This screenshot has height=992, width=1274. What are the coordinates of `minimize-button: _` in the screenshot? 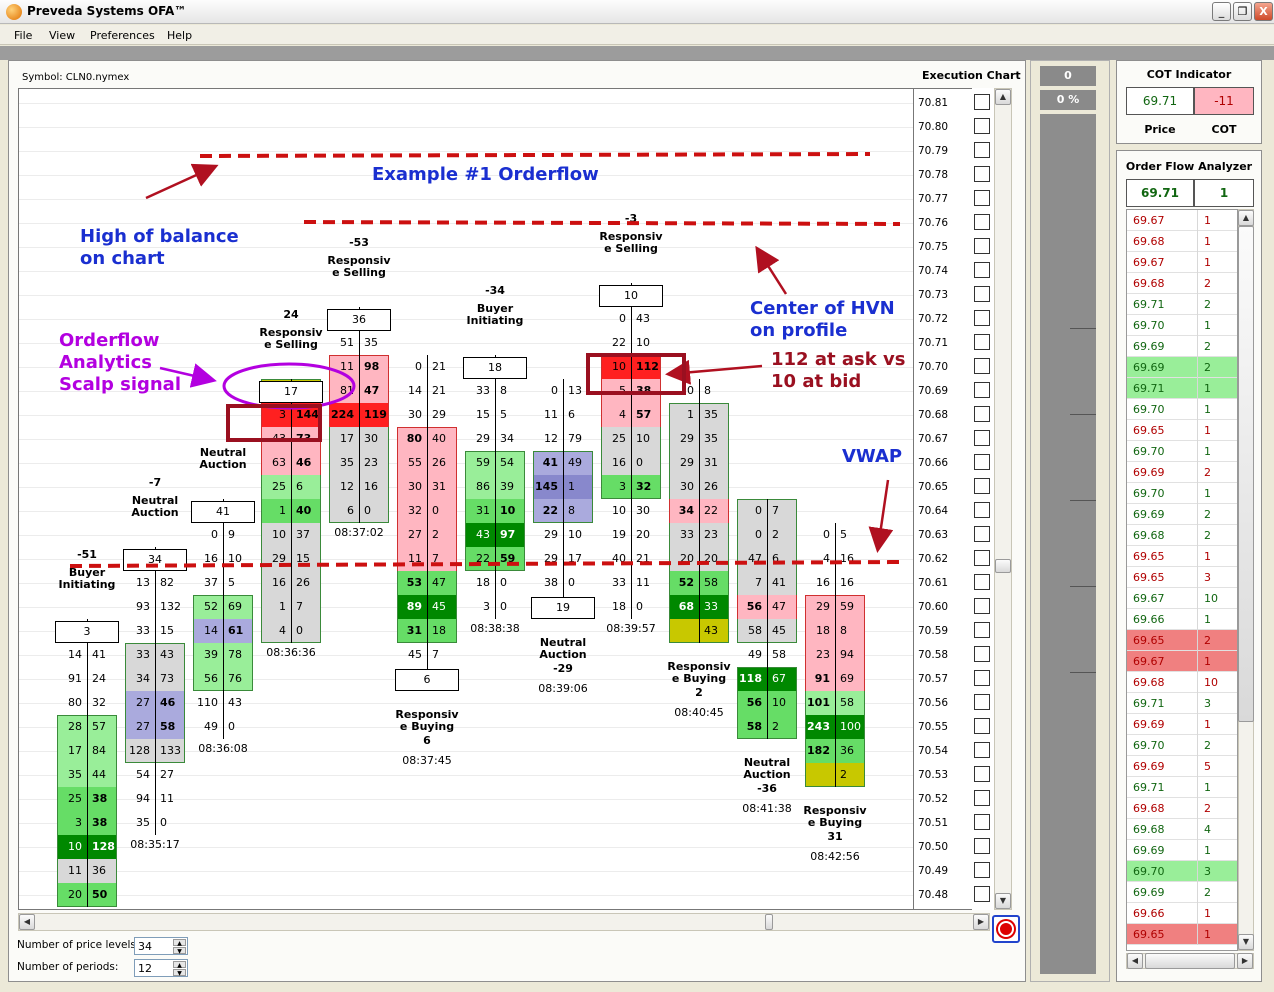 It's located at (1221, 11).